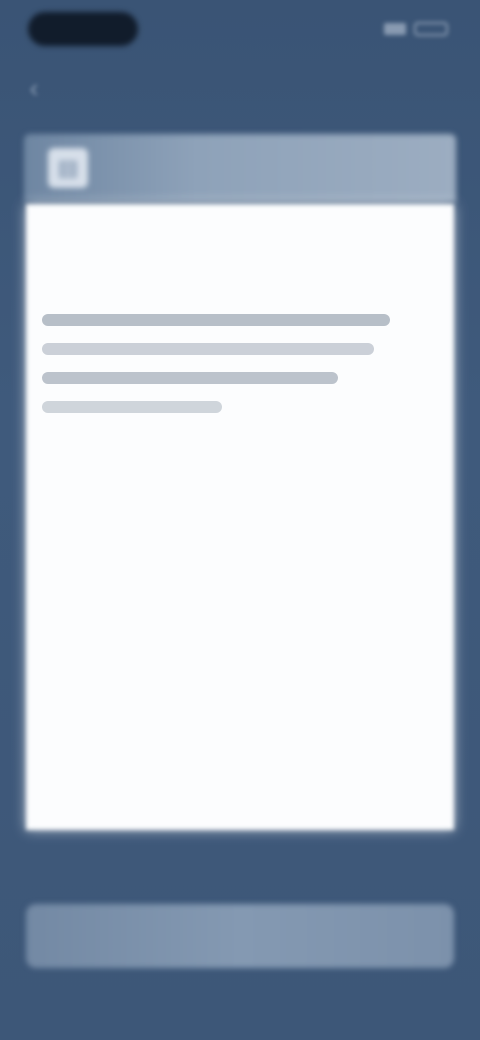 This screenshot has height=1040, width=480. Describe the element at coordinates (240, 168) in the screenshot. I see `panel-header: ▤` at that location.